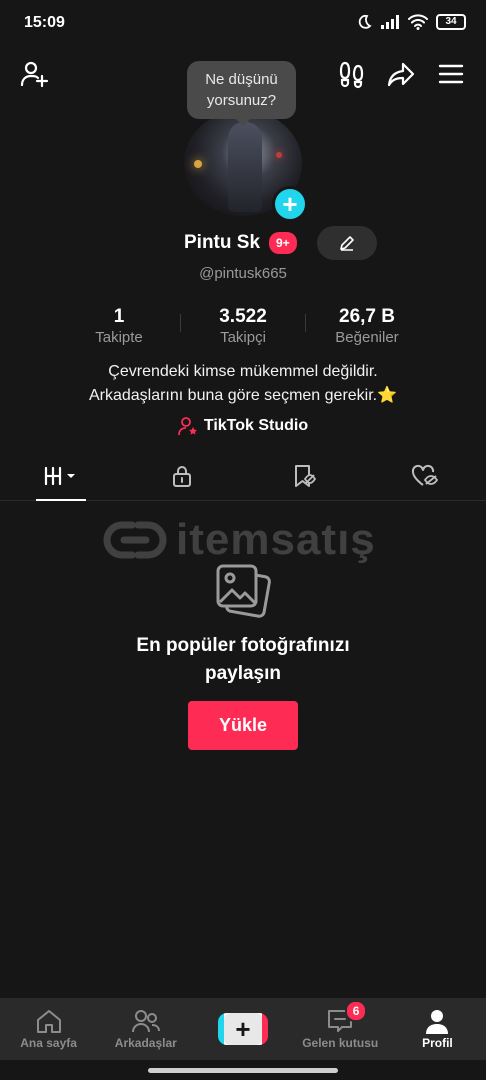 Image resolution: width=486 pixels, height=1080 pixels. I want to click on bookmark-hidden-icon, so click(305, 476).